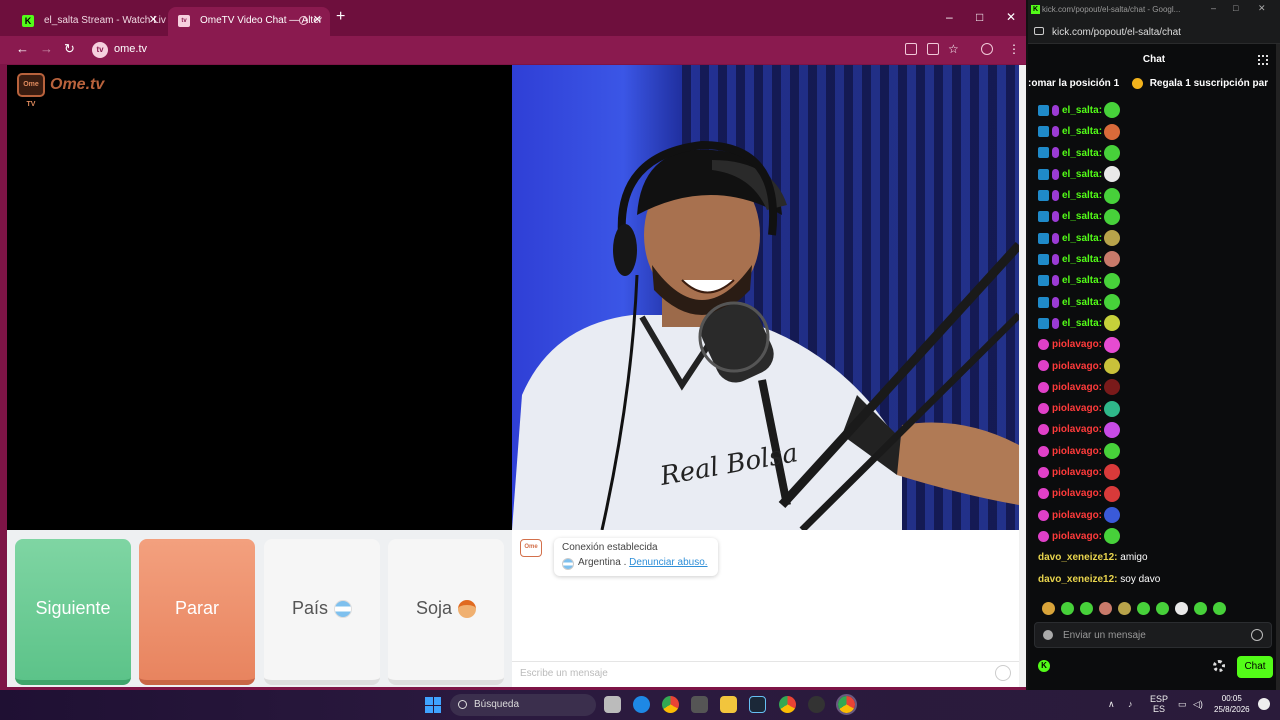 The width and height of the screenshot is (1280, 720). Describe the element at coordinates (197, 612) in the screenshot. I see `stop-button: Parar` at that location.